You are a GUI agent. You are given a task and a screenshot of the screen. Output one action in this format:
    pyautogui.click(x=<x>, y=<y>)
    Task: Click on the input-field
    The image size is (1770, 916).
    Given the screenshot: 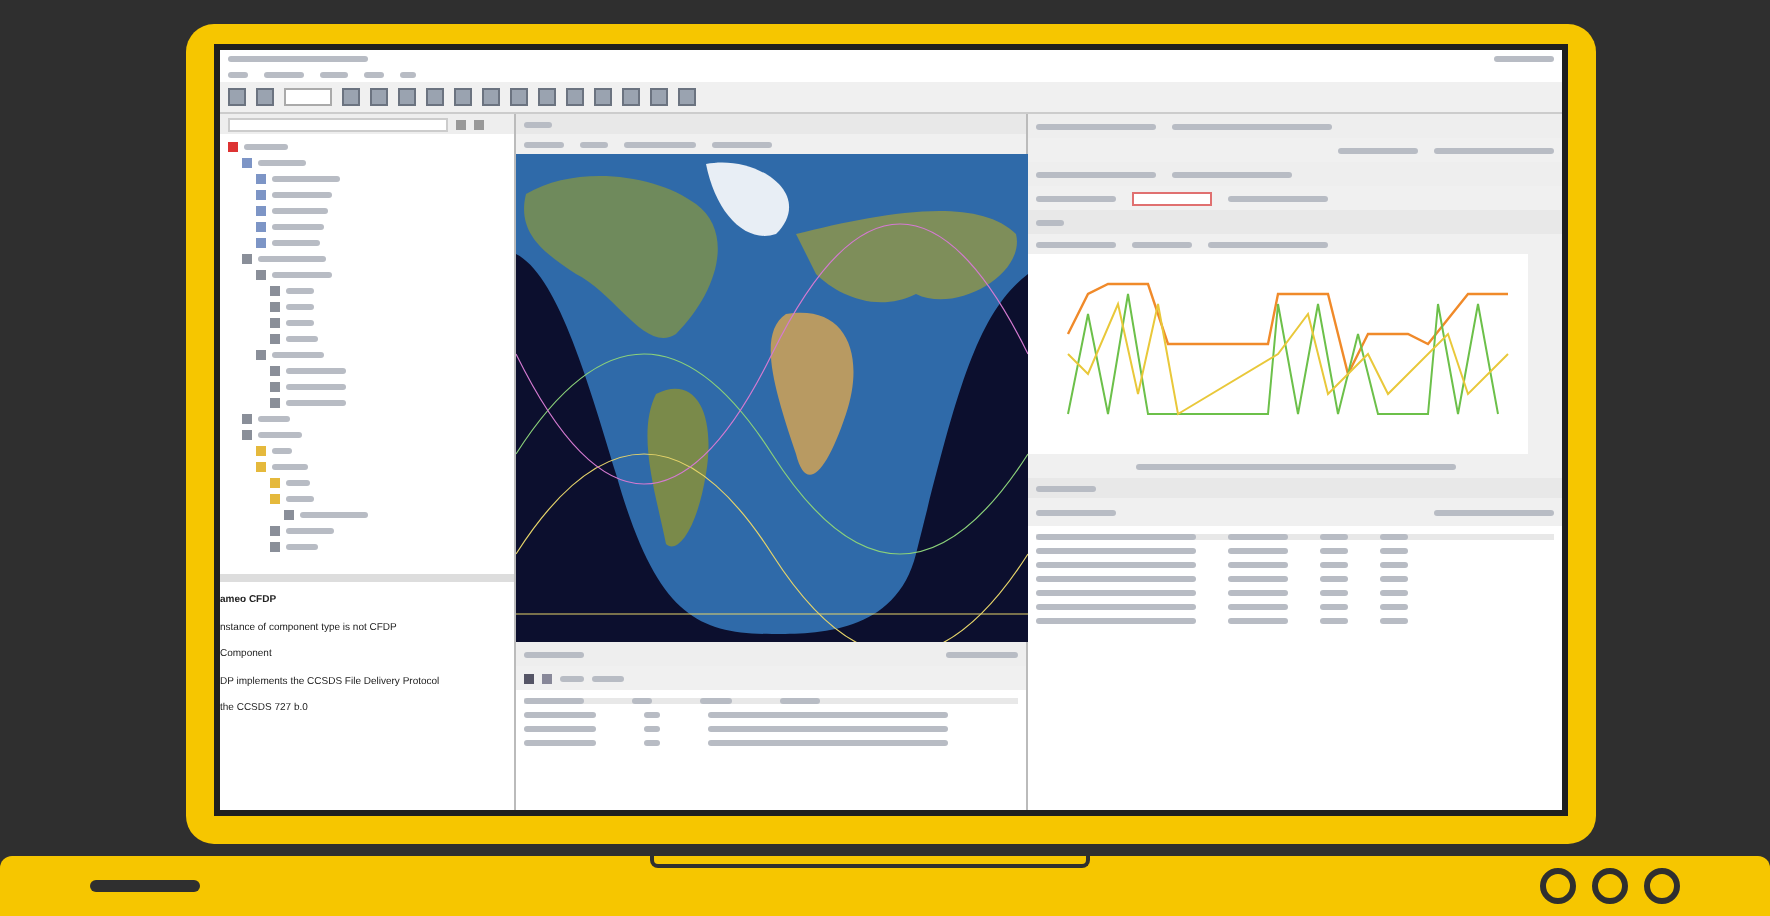 What is the action you would take?
    pyautogui.click(x=1172, y=198)
    